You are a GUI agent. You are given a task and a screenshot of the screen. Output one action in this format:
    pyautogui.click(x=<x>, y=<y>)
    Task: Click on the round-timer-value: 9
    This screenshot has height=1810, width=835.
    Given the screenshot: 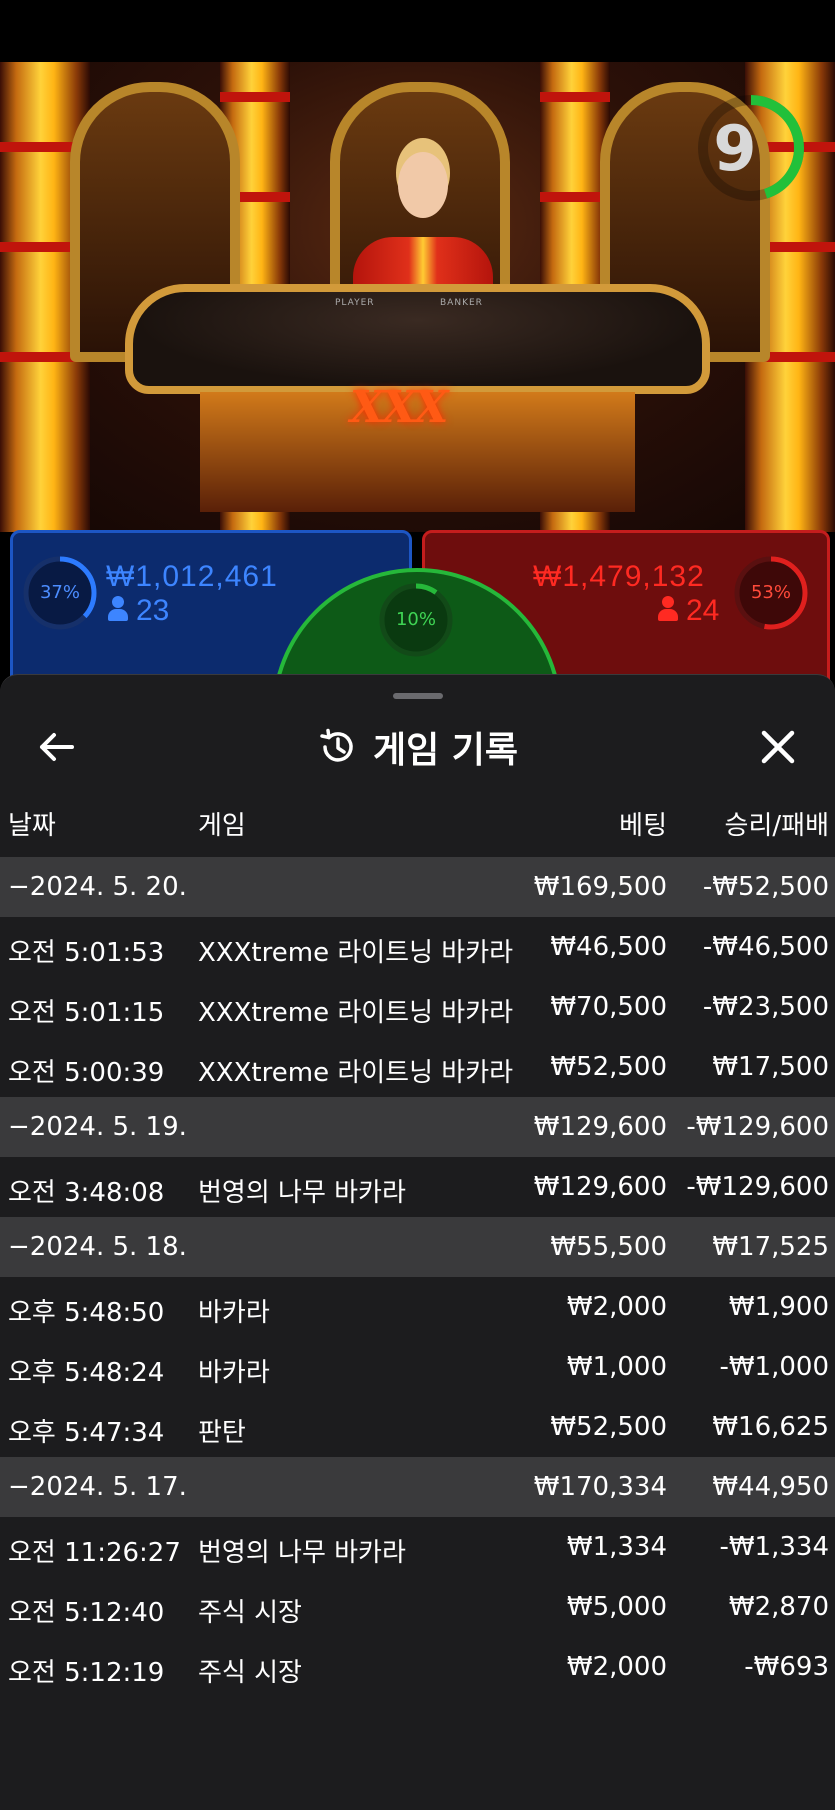 What is the action you would take?
    pyautogui.click(x=735, y=148)
    